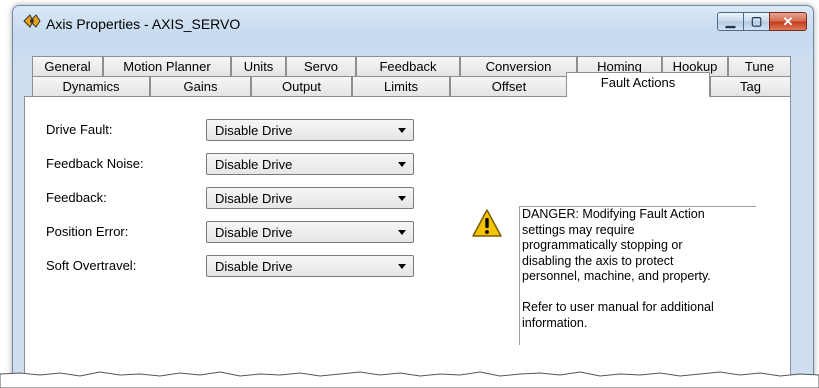 This screenshot has height=388, width=819. What do you see at coordinates (310, 266) in the screenshot?
I see `soft-overtravel-select: Disable Drive` at bounding box center [310, 266].